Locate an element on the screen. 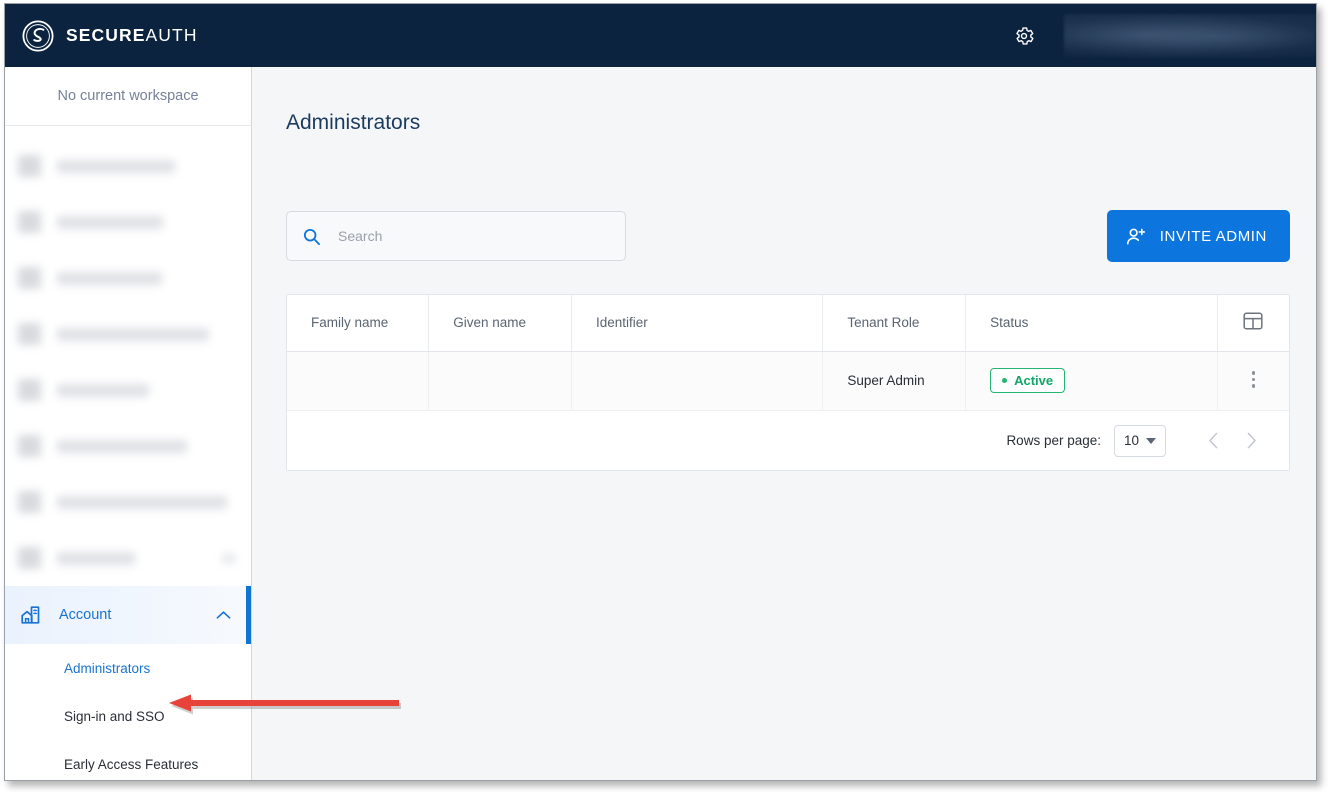 The image size is (1332, 792). sidebar-item-administrators: Administrators is located at coordinates (128, 668).